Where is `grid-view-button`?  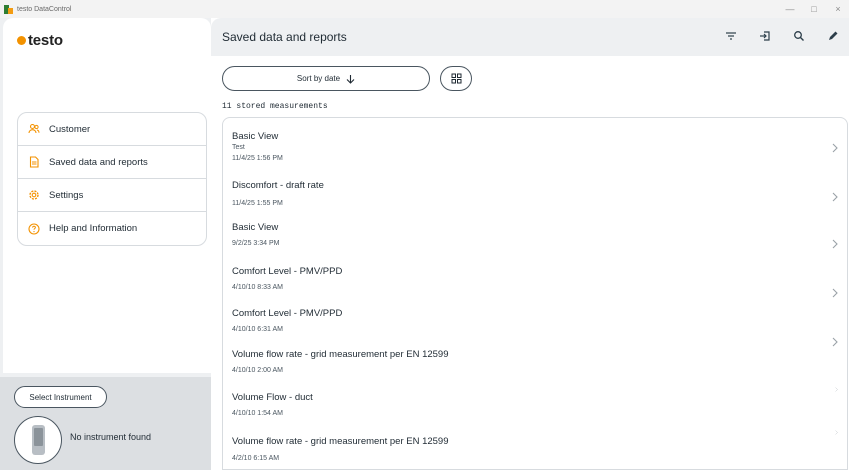 grid-view-button is located at coordinates (456, 78).